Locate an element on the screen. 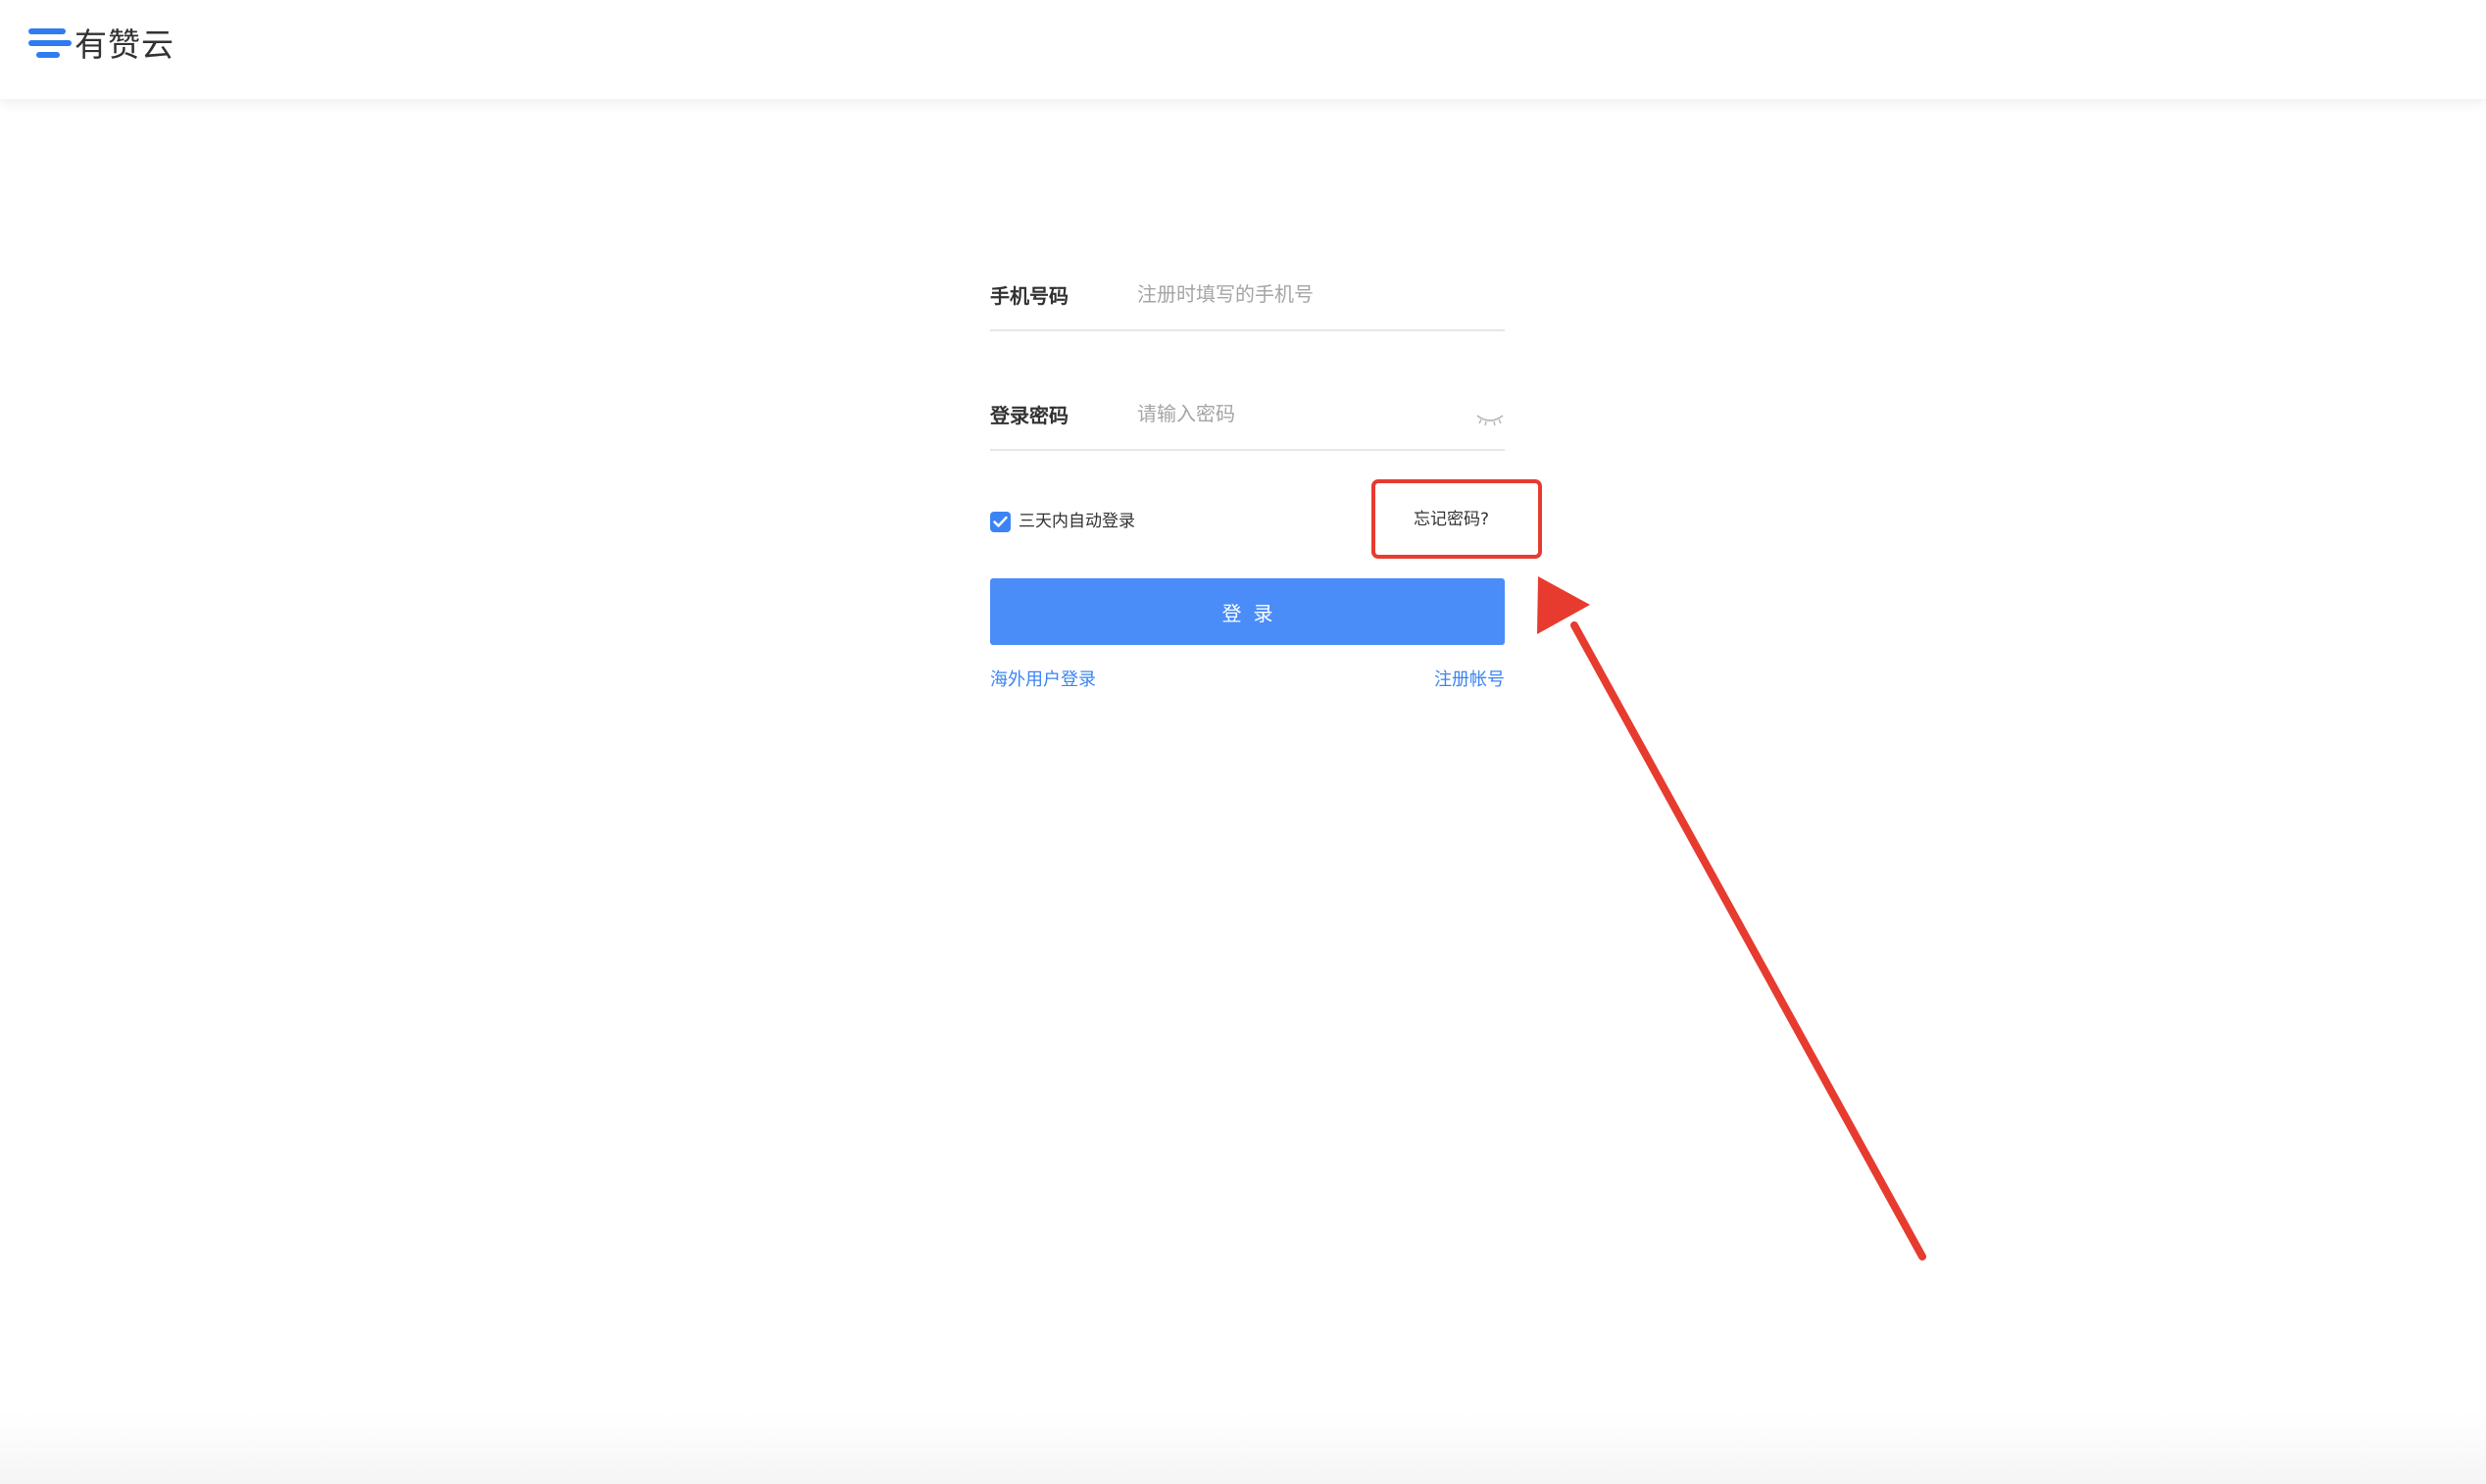 The image size is (2486, 1484). phone-label: 手机号码 is located at coordinates (1029, 296).